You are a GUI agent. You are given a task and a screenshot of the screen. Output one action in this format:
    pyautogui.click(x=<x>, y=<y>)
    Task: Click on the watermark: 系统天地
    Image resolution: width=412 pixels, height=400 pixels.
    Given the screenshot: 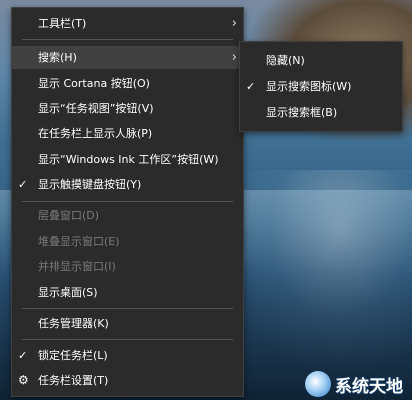 What is the action you would take?
    pyautogui.click(x=358, y=384)
    